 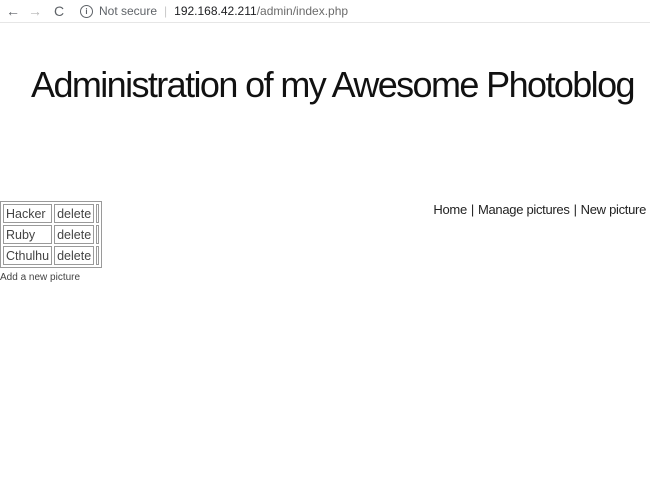 I want to click on reload-icon: C, so click(x=59, y=11).